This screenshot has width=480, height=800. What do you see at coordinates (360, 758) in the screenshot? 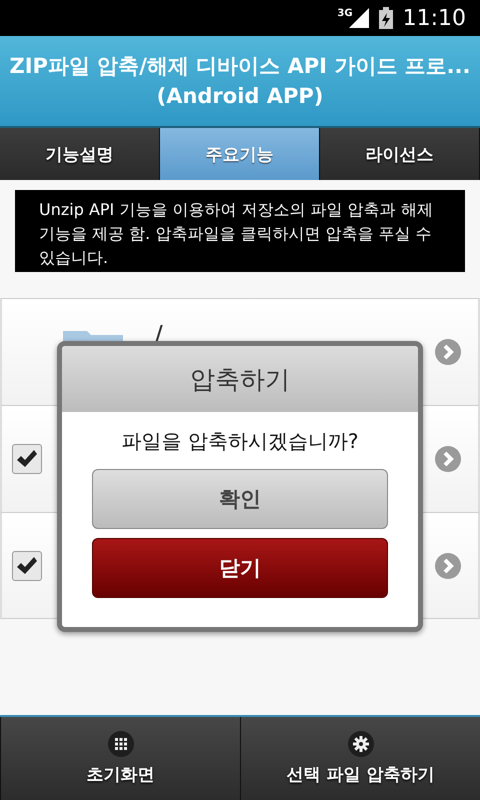
I see `nav-button: 선택 파일 압축하기` at bounding box center [360, 758].